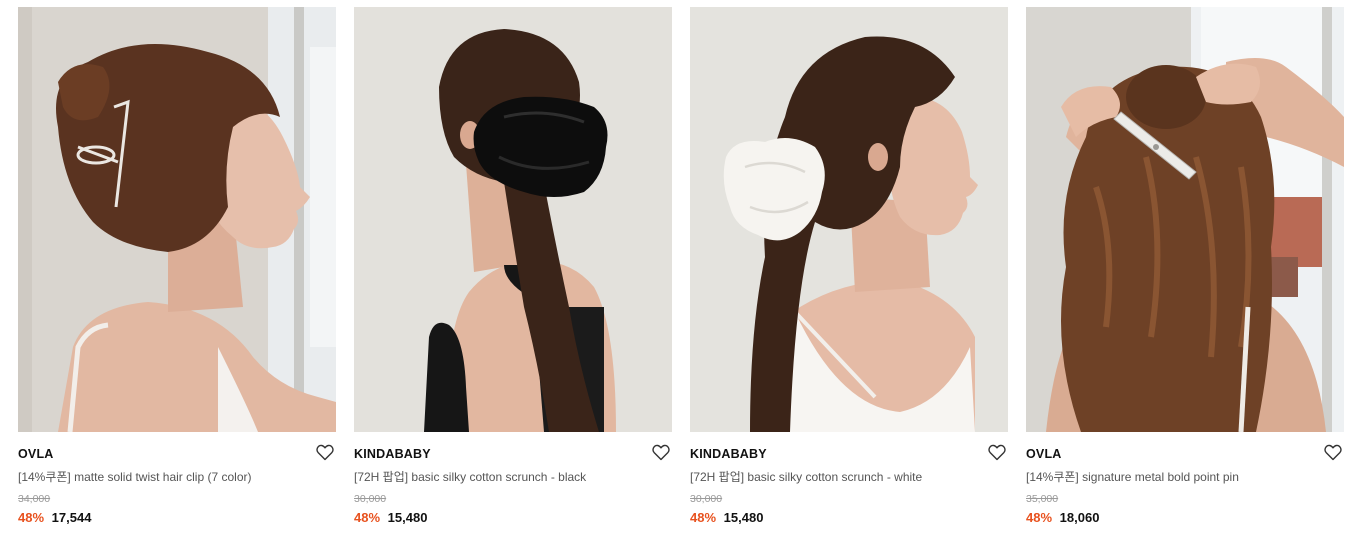  Describe the element at coordinates (1042, 499) in the screenshot. I see `original-price: 35,000` at that location.